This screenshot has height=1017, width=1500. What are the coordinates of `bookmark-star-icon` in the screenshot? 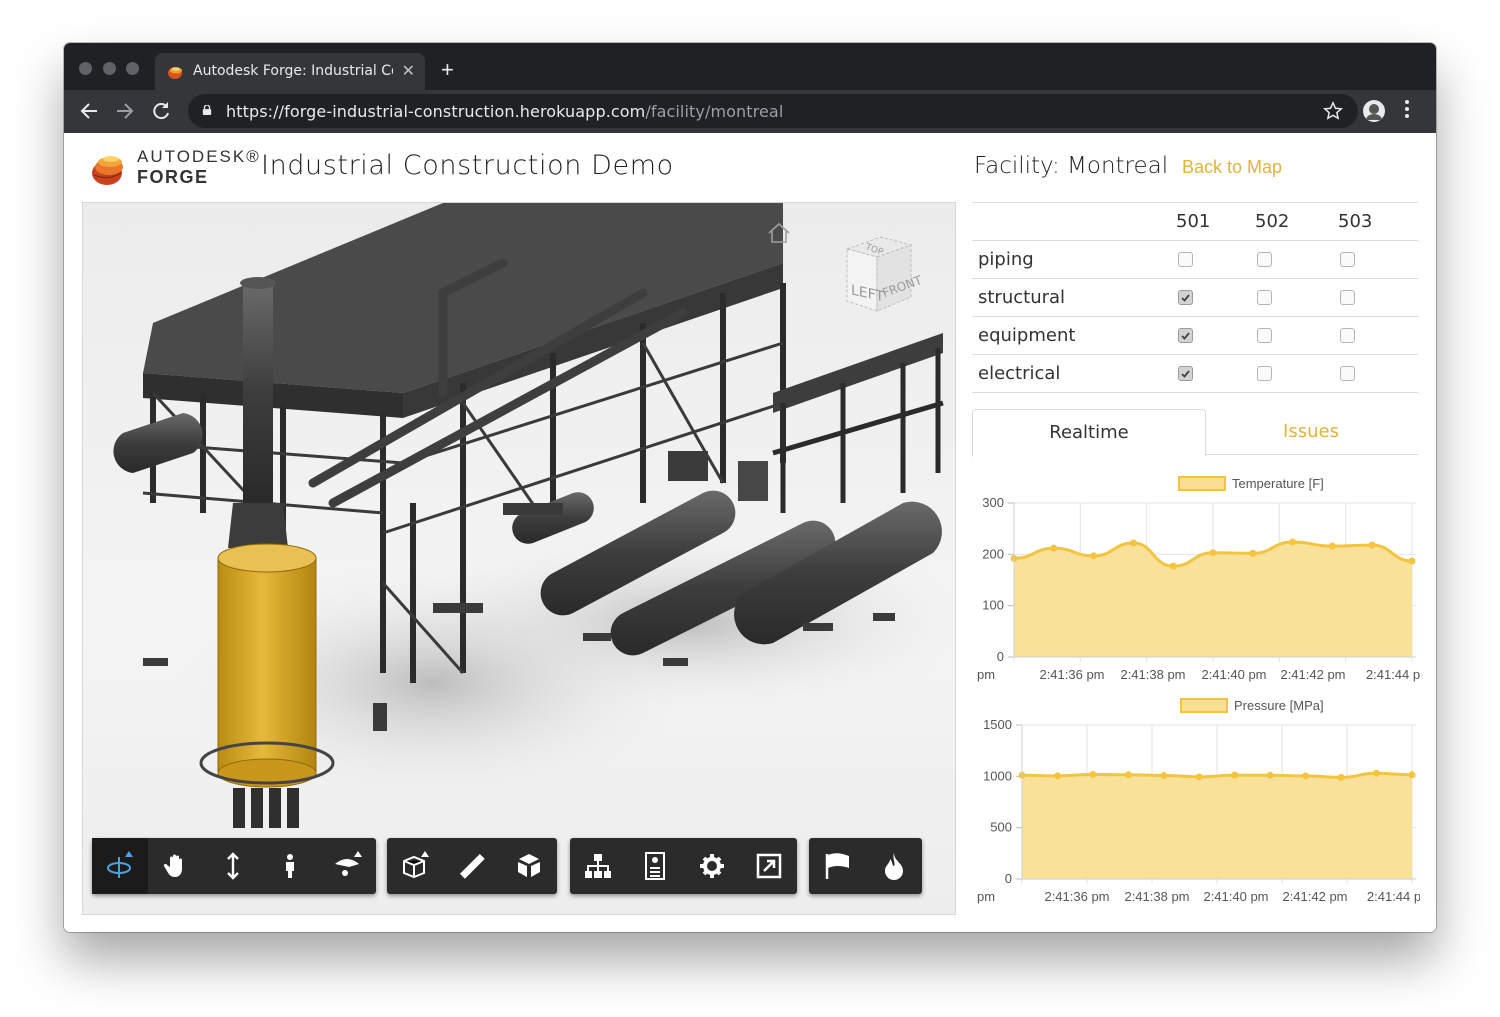 It's located at (1333, 111).